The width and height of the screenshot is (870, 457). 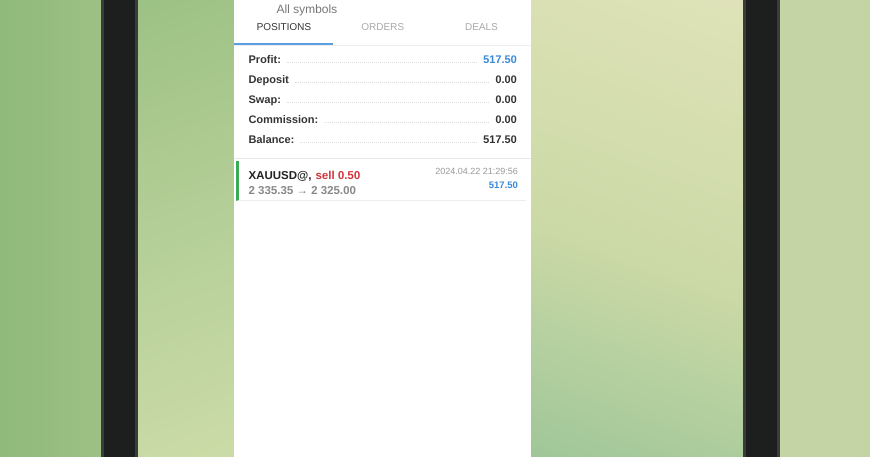 What do you see at coordinates (283, 120) in the screenshot?
I see `summary-label: Commission:` at bounding box center [283, 120].